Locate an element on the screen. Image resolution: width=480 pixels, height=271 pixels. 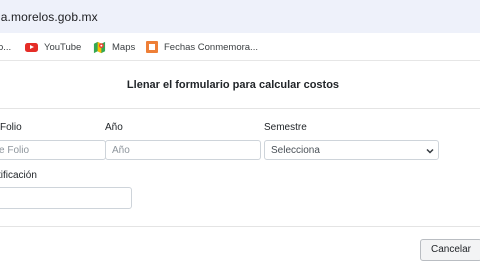
folio-placeholder: e Folio is located at coordinates (15, 150).